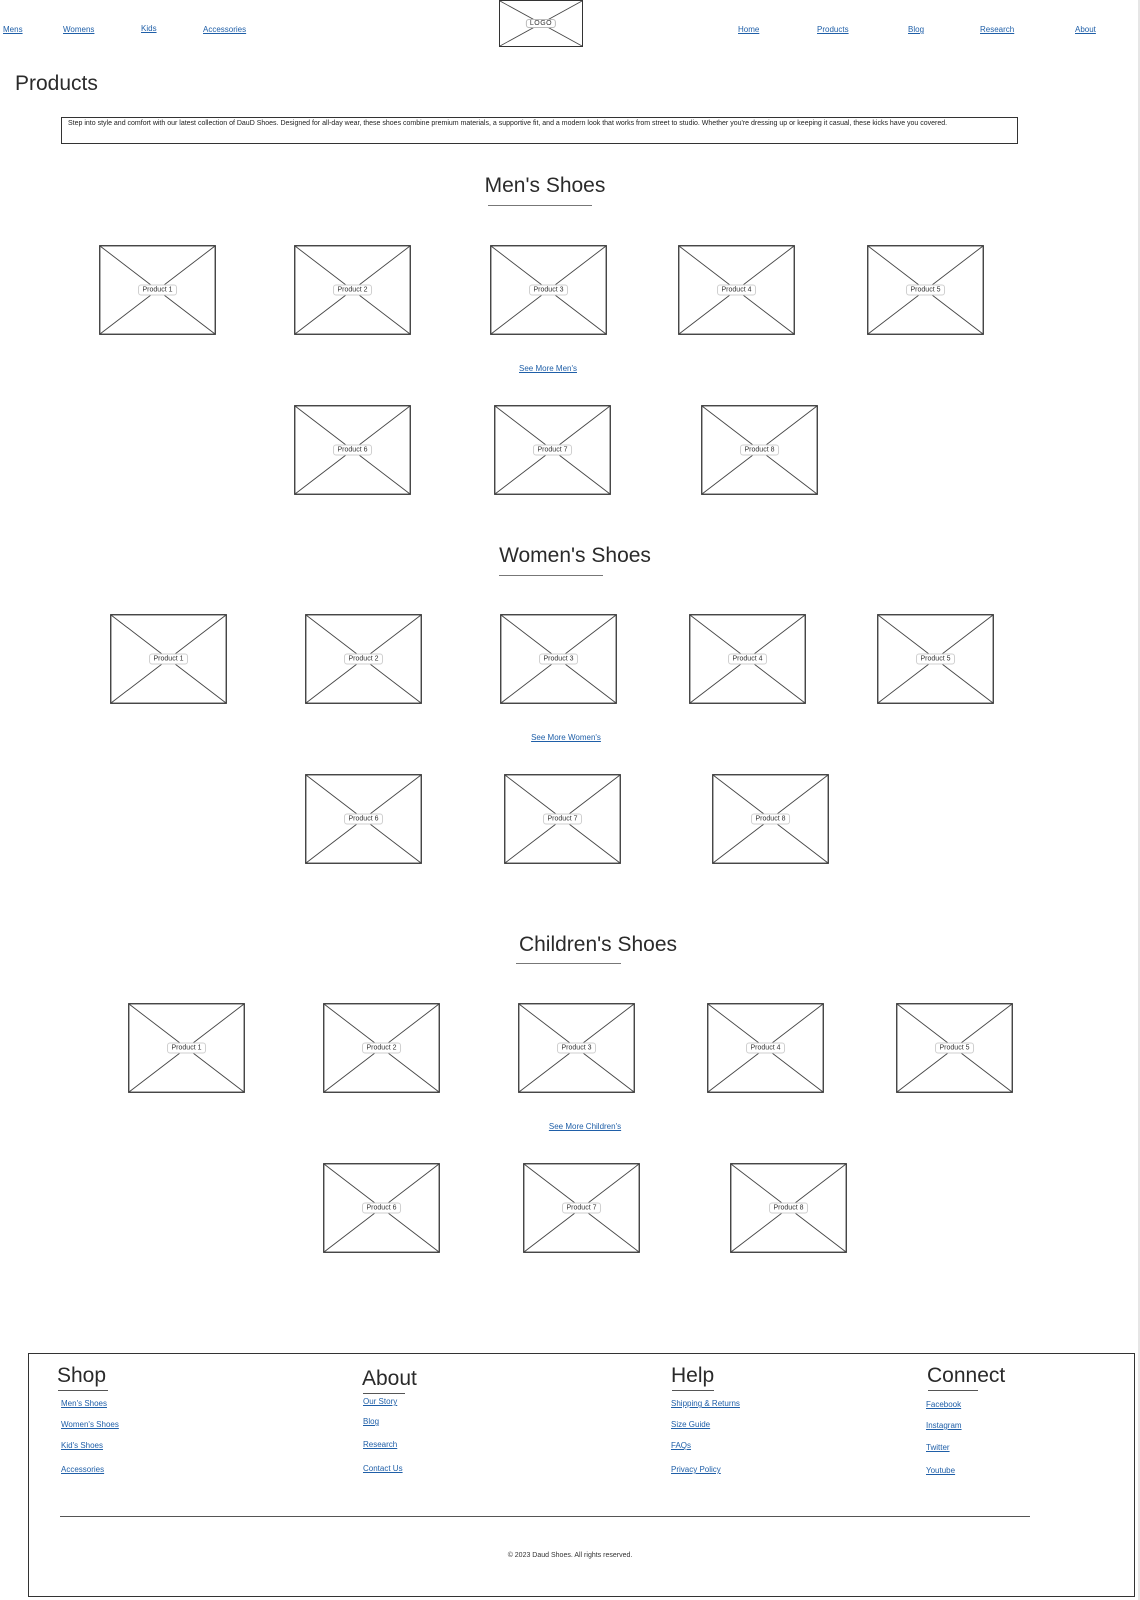  I want to click on product-card-childrens-5: Product 5, so click(954, 1048).